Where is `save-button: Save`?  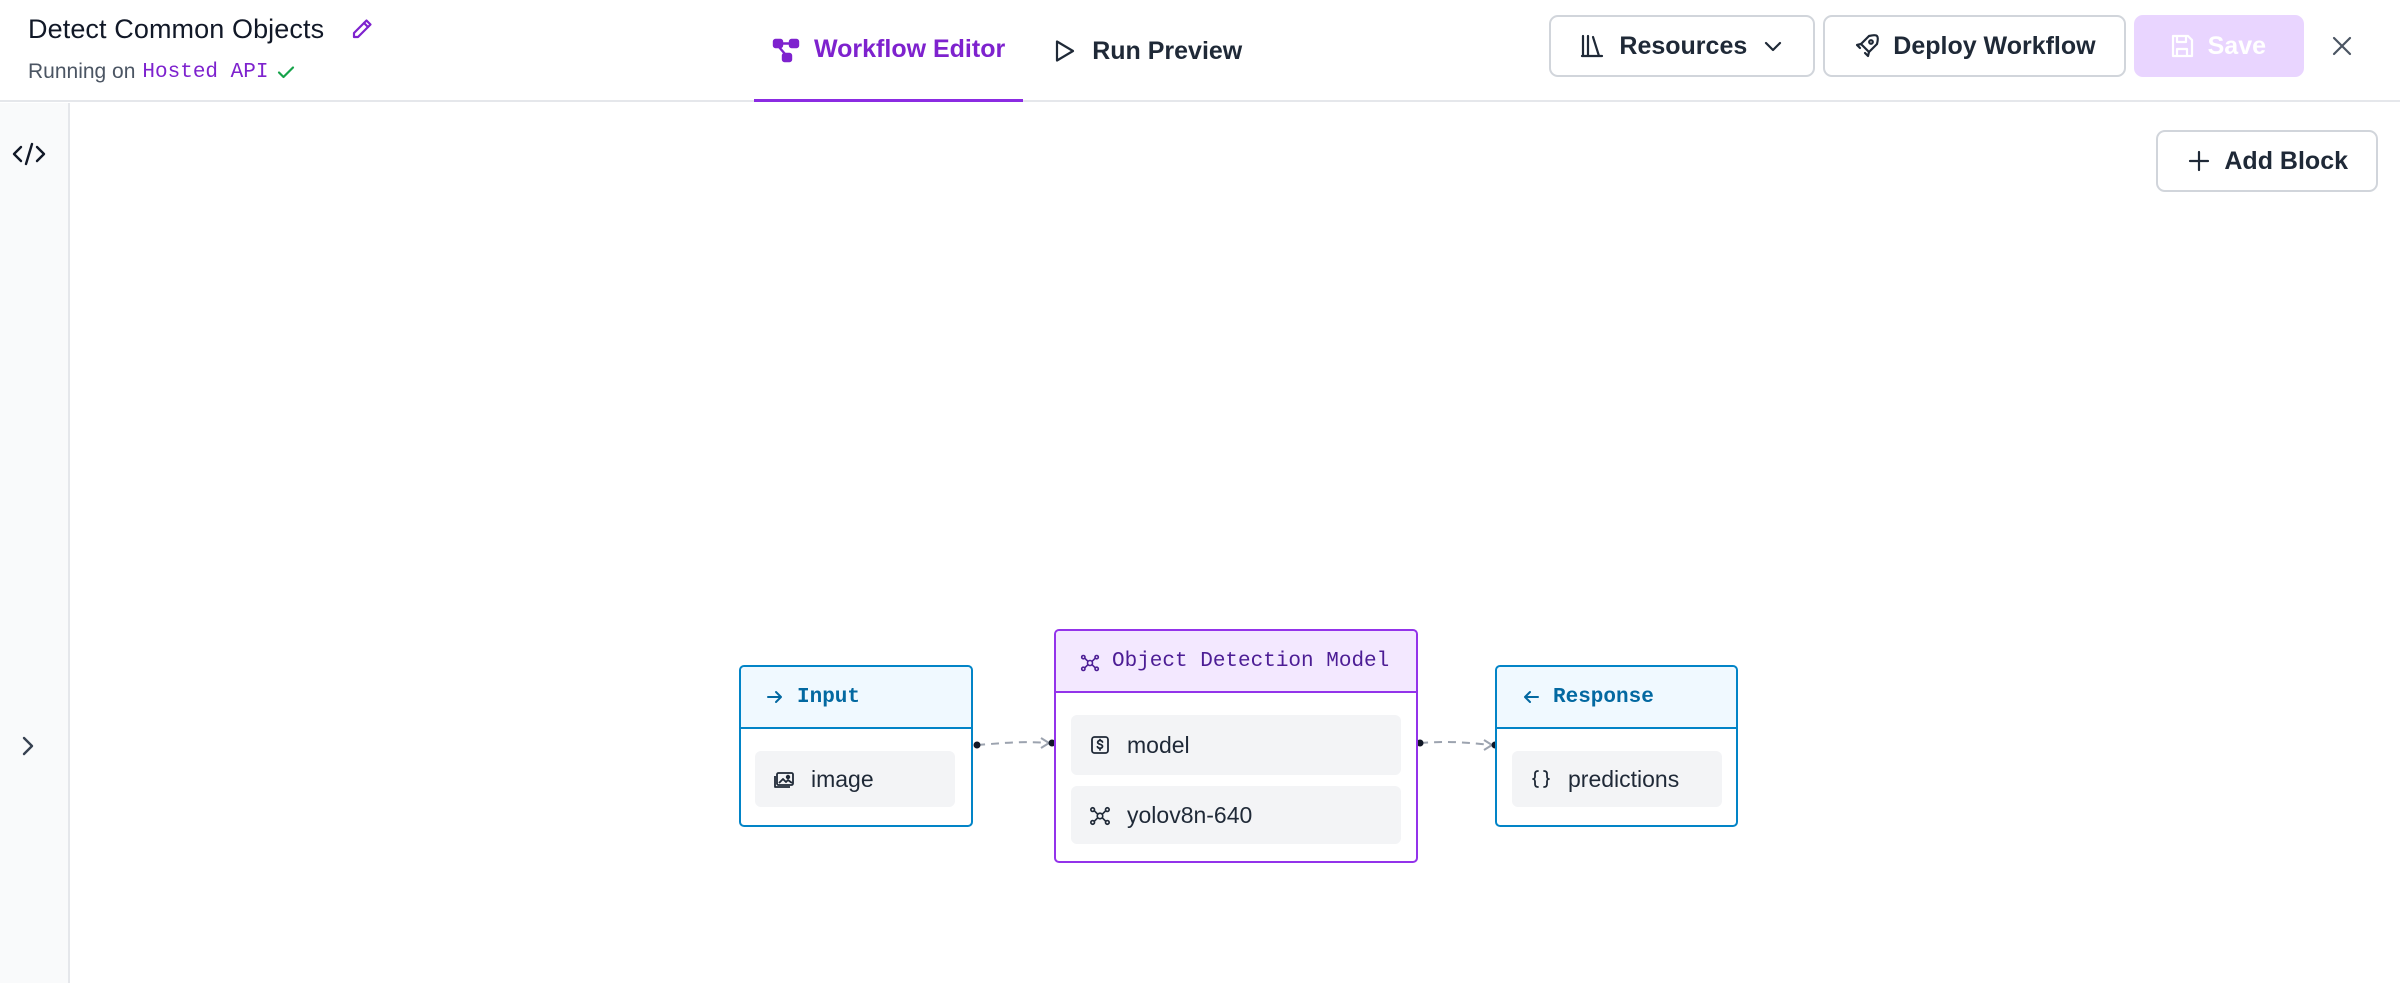
save-button: Save is located at coordinates (2218, 46).